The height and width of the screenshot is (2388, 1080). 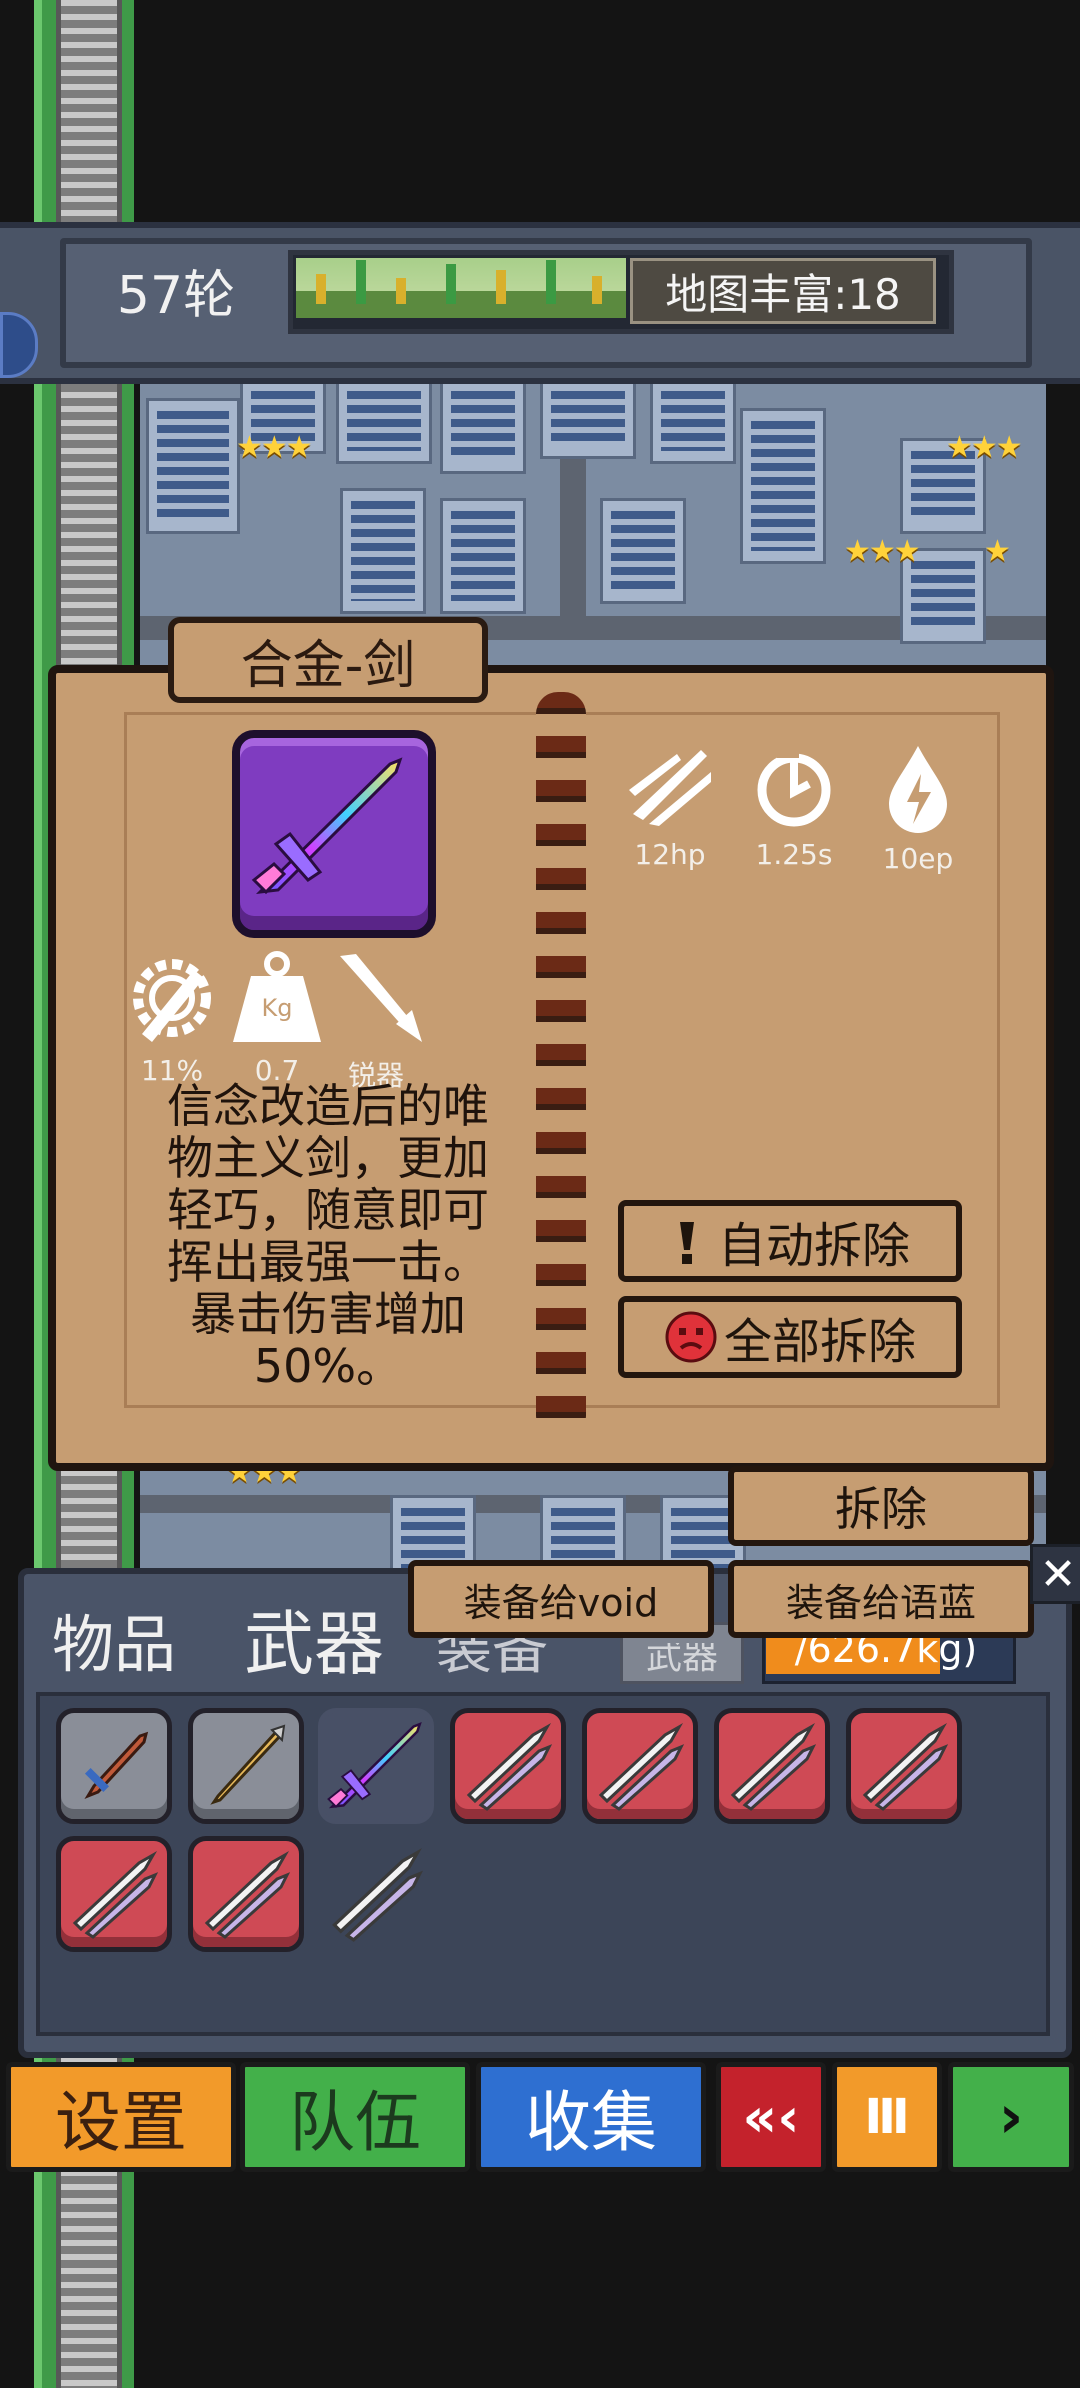 What do you see at coordinates (328, 1158) in the screenshot?
I see `description-line: 物主义剑，更加` at bounding box center [328, 1158].